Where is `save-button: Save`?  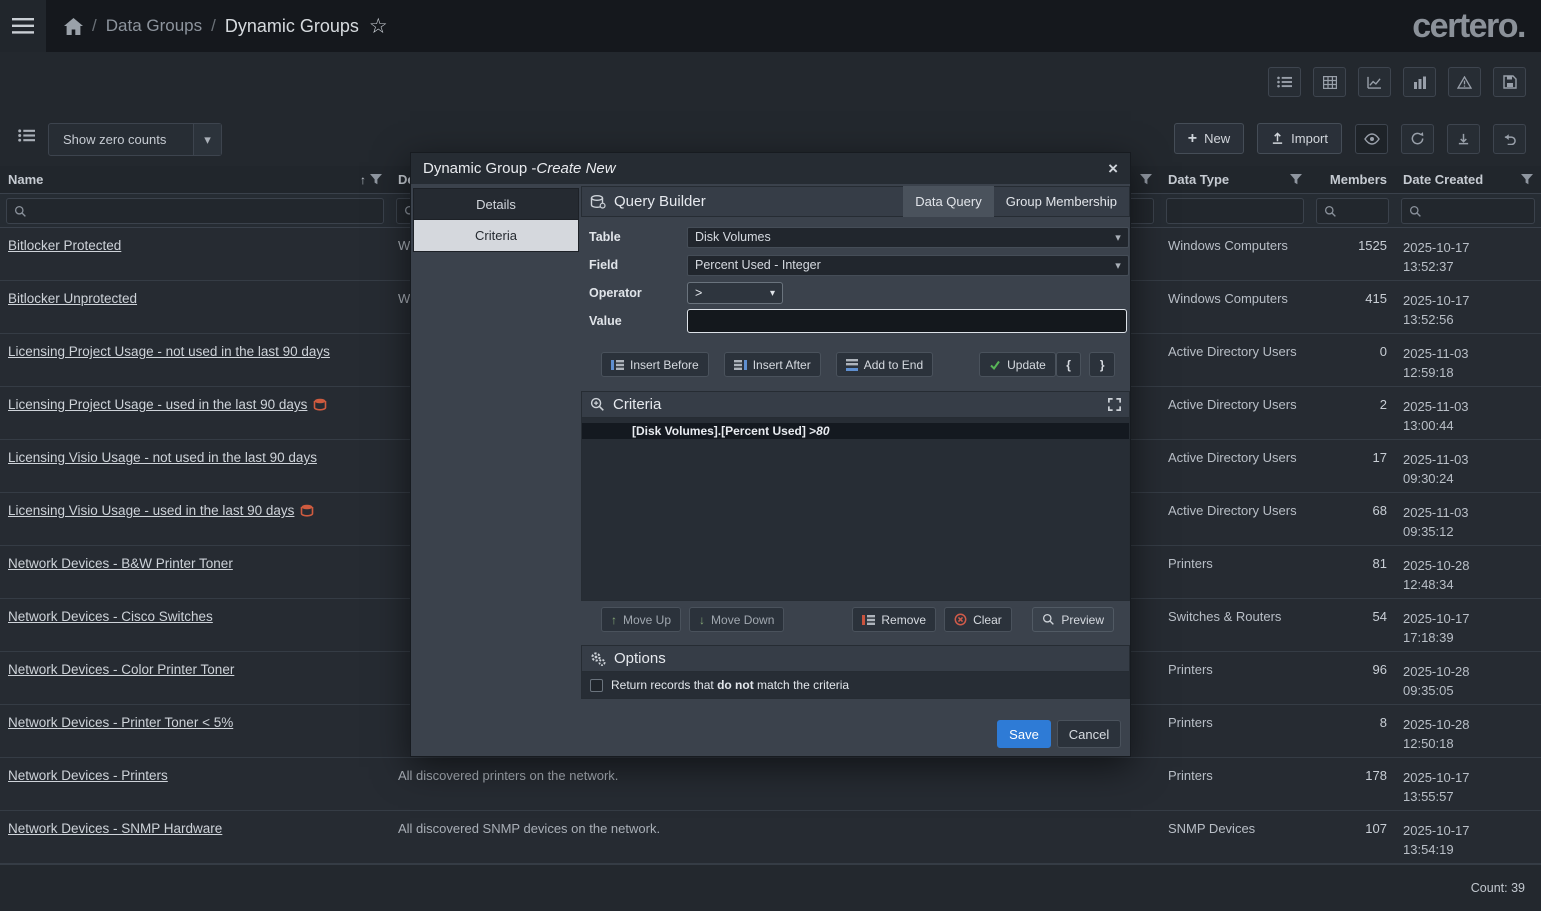
save-button: Save is located at coordinates (1024, 734).